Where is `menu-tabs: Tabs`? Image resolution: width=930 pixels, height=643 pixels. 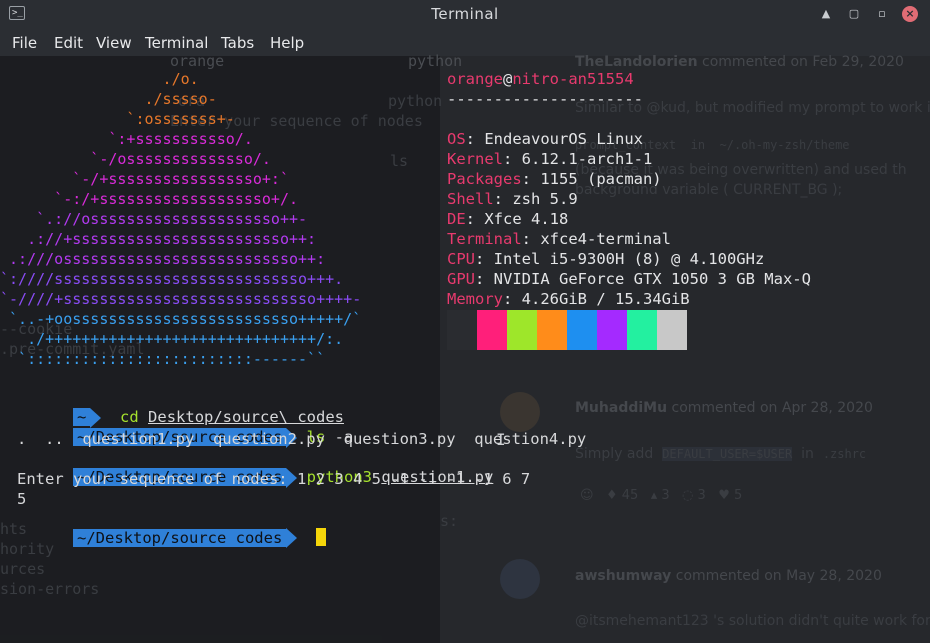
menu-tabs: Tabs is located at coordinates (237, 43).